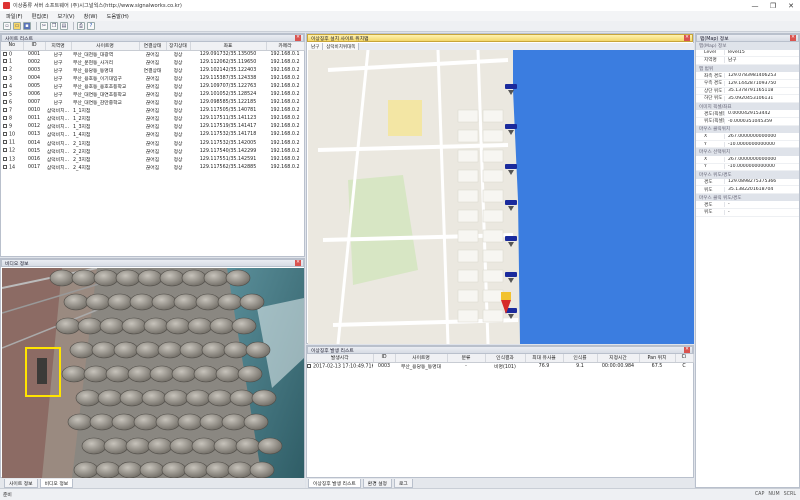 This screenshot has width=800, height=500. What do you see at coordinates (7, 26) in the screenshot?
I see `new-file-icon: ▫` at bounding box center [7, 26].